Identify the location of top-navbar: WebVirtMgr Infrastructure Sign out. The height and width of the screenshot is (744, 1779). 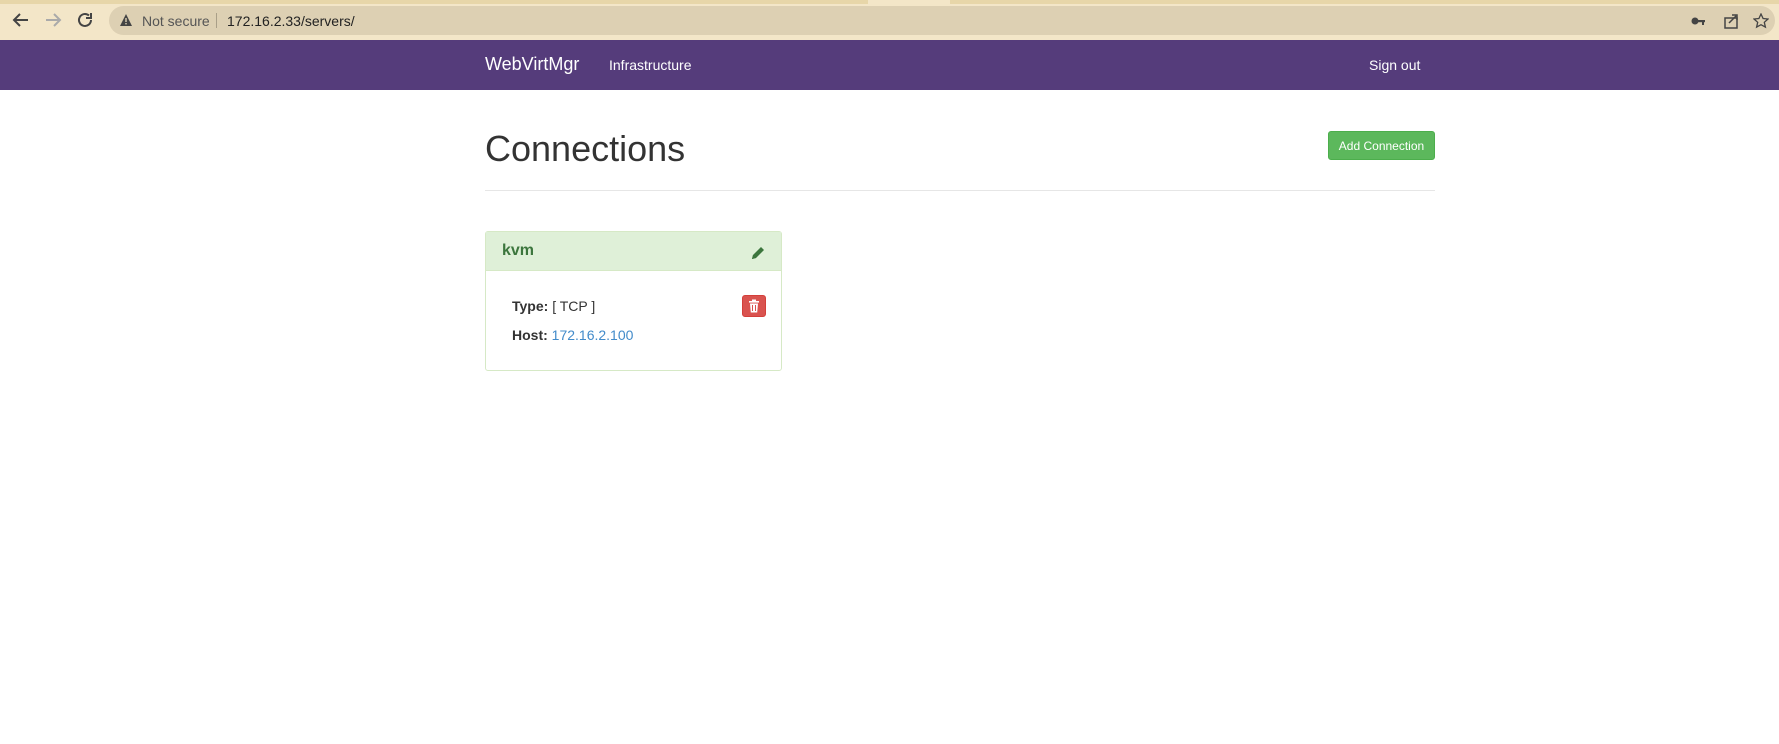
(889, 65).